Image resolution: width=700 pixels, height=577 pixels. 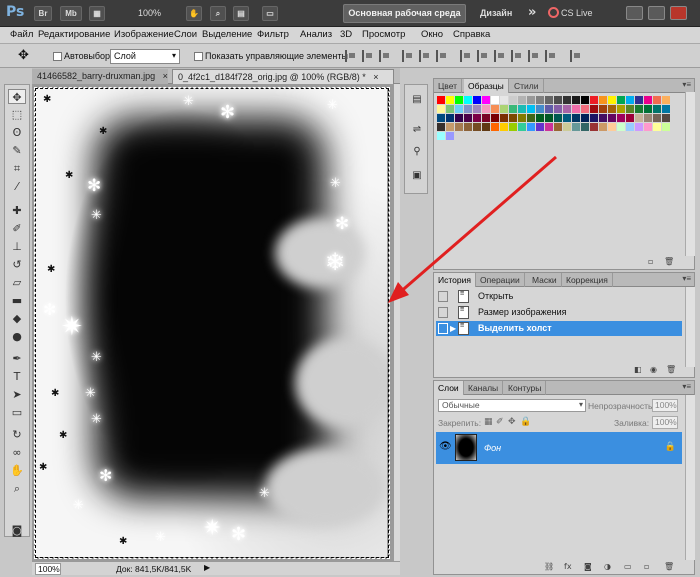 I want to click on menu-image: Изображение, so click(x=144, y=34).